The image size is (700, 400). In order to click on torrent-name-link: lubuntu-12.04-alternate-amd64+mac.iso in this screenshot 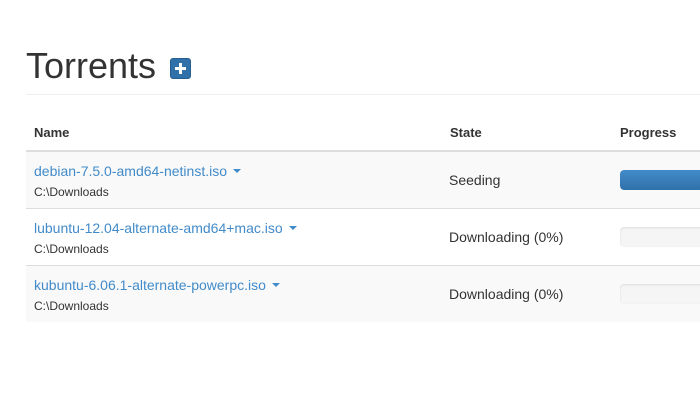, I will do `click(158, 228)`.